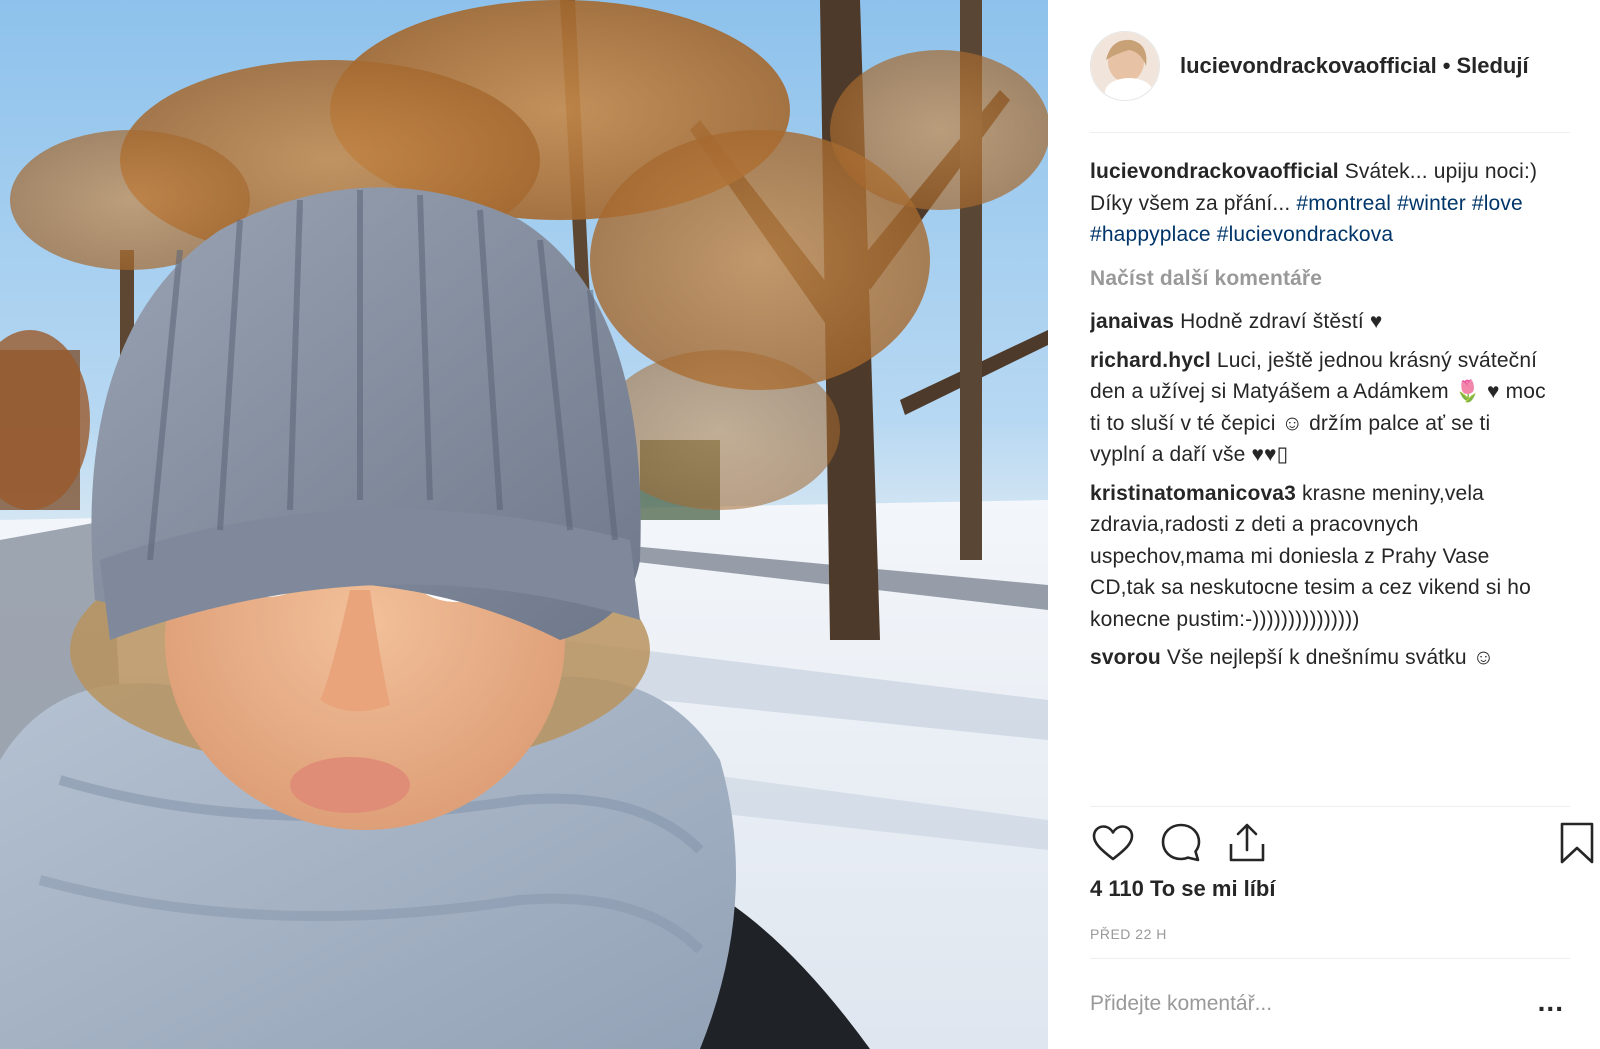  Describe the element at coordinates (1214, 171) in the screenshot. I see `caption-username: lucievondrackovaofficial` at that location.